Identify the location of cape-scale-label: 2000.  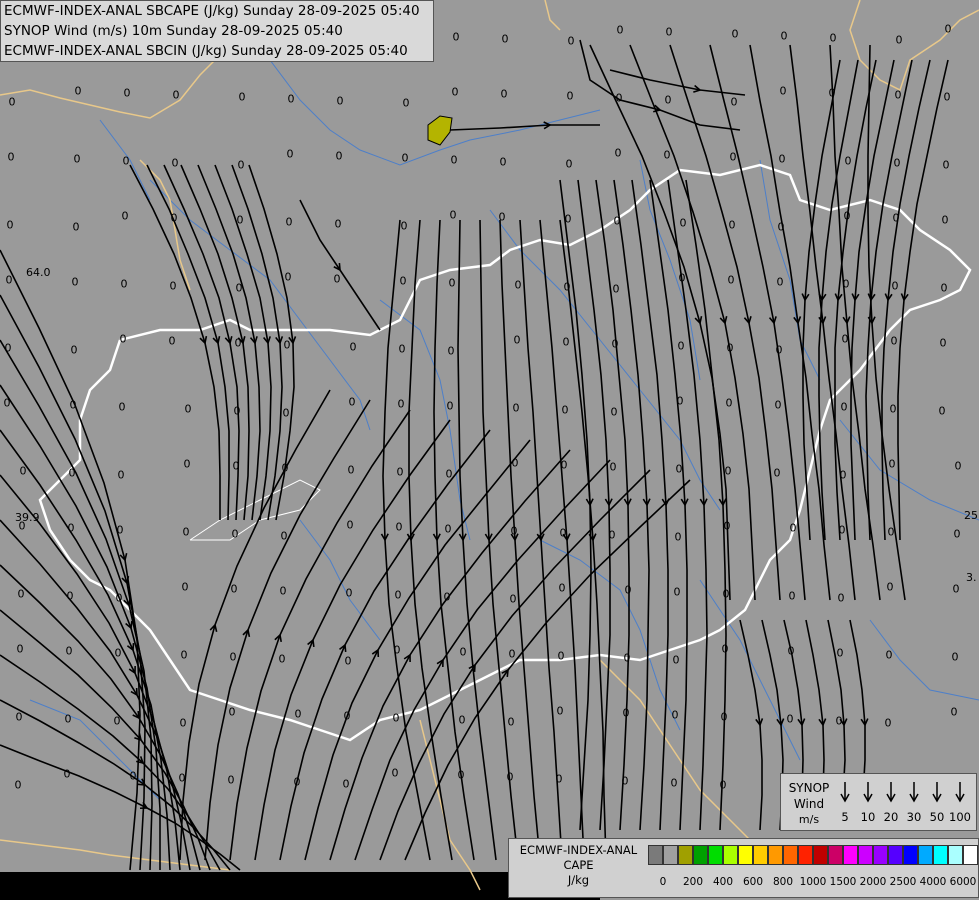
(873, 882).